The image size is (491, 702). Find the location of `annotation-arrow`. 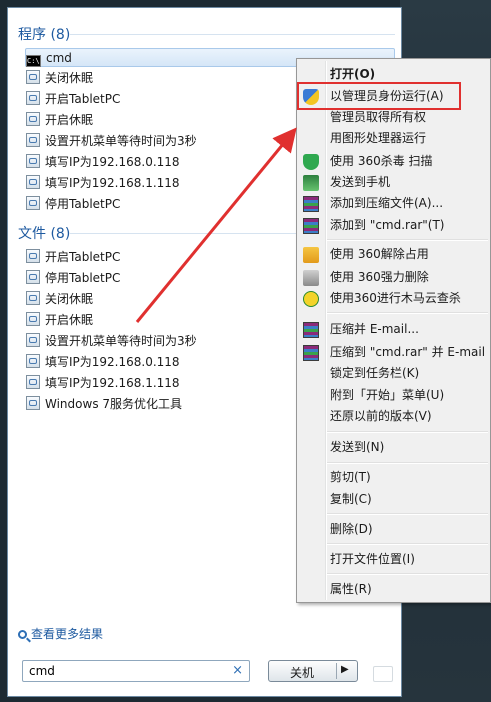

annotation-arrow is located at coordinates (216, 225).